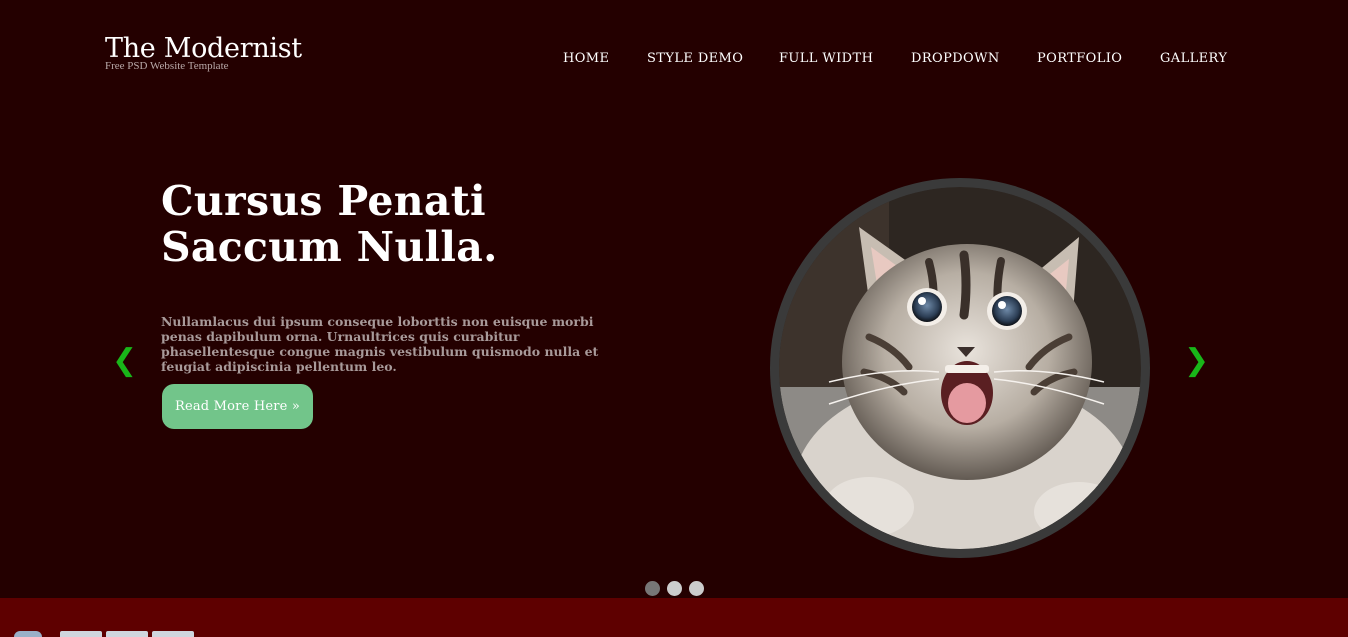 The width and height of the screenshot is (1348, 637). Describe the element at coordinates (237, 406) in the screenshot. I see `read-more-button: Read More Here »` at that location.